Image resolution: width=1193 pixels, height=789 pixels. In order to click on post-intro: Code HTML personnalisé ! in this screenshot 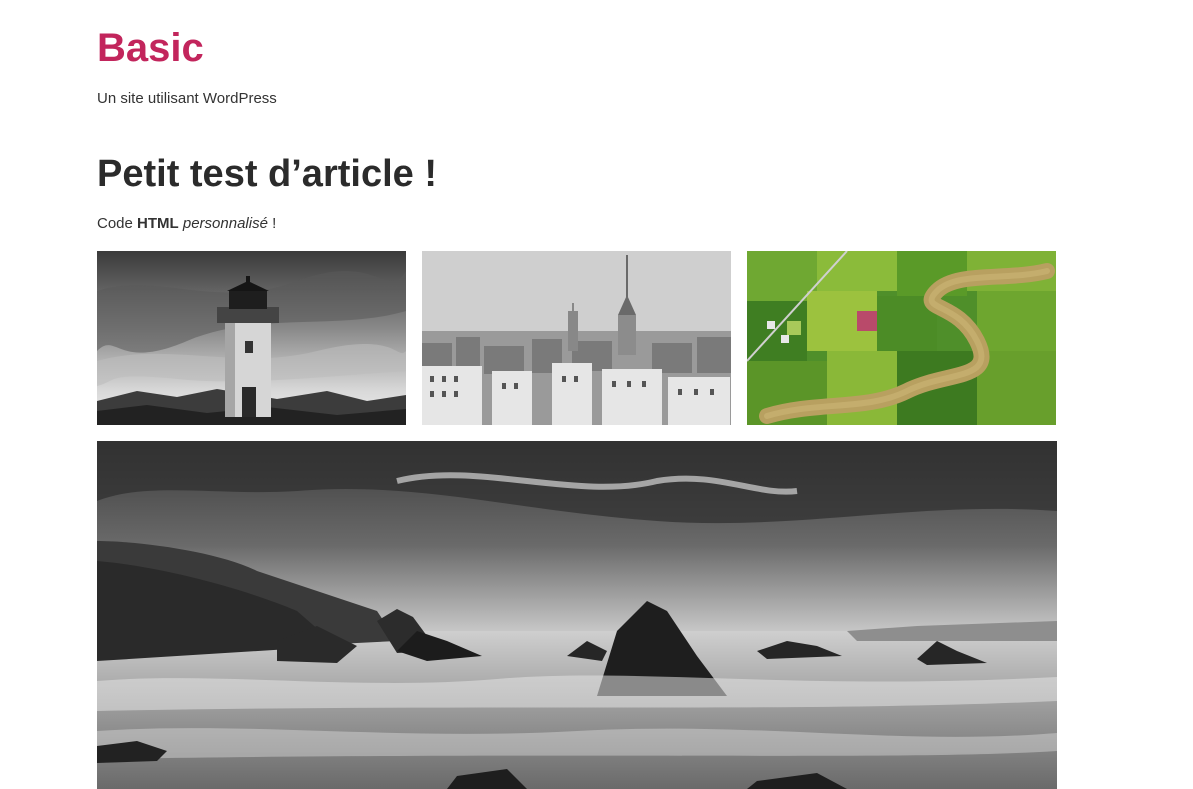, I will do `click(186, 224)`.